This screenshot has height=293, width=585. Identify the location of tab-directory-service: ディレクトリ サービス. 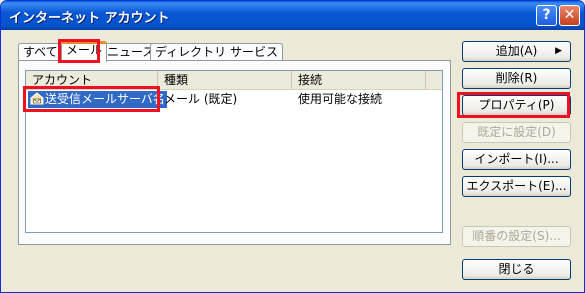
(216, 52).